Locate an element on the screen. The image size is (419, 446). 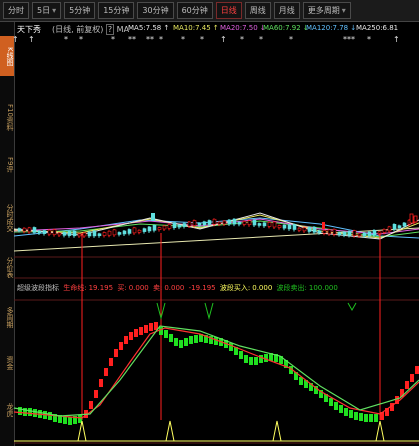
life-line-label: 生命线: is located at coordinates (75, 288).